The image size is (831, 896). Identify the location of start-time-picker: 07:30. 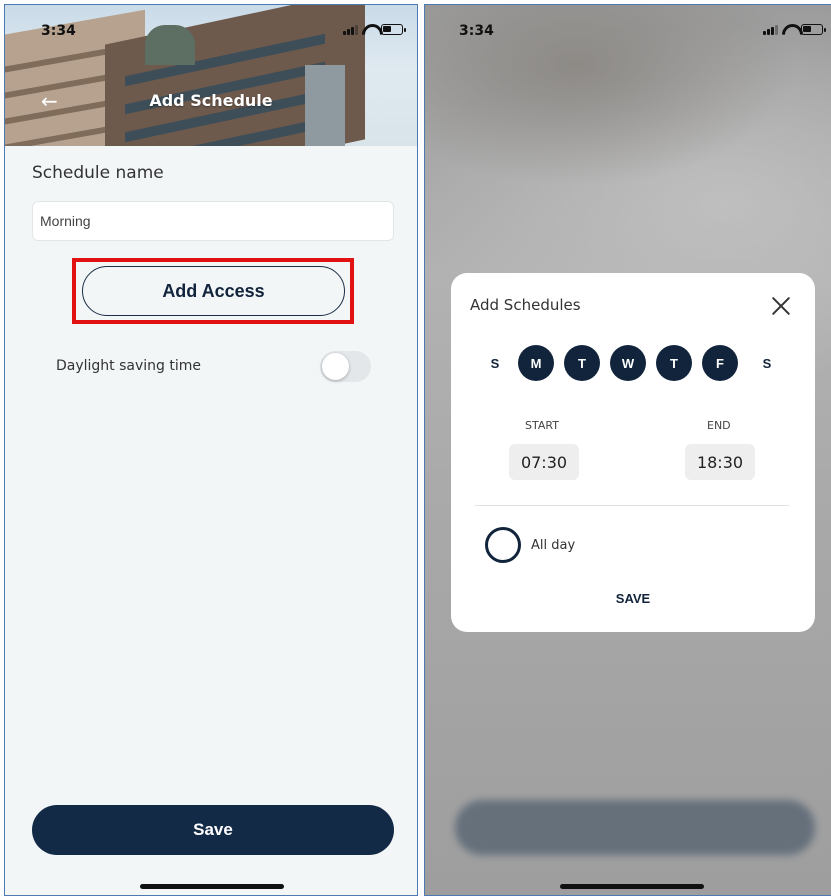
(544, 462).